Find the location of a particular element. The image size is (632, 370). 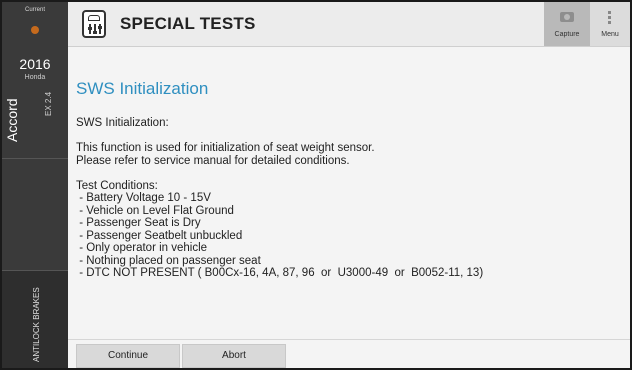

sidebar-divider is located at coordinates (35, 158).